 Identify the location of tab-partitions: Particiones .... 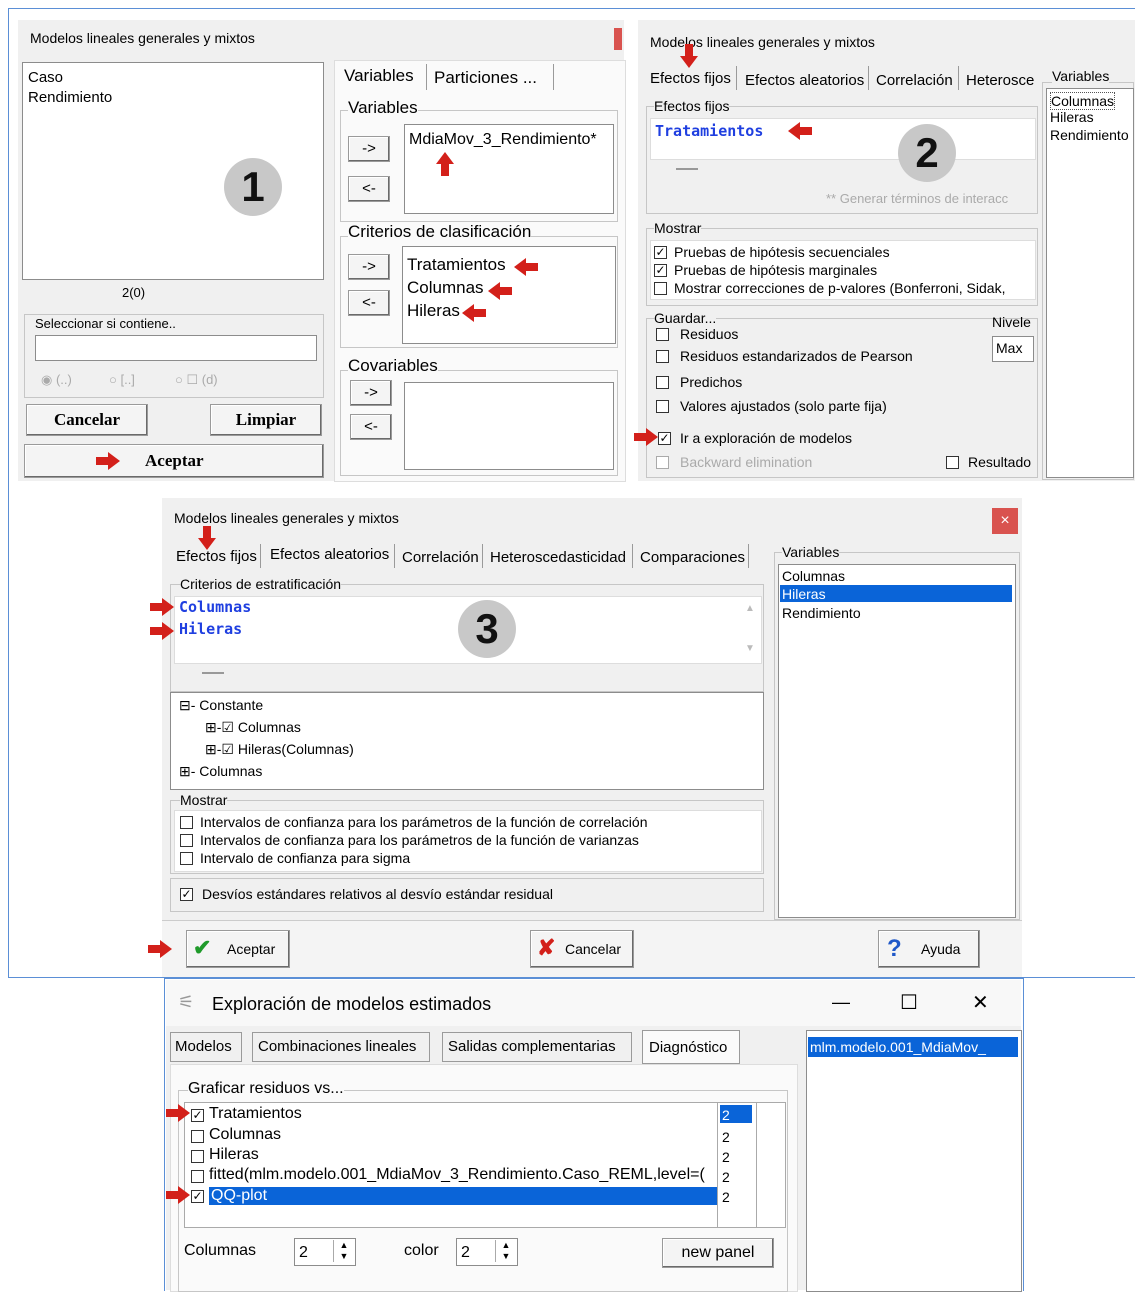
(485, 78).